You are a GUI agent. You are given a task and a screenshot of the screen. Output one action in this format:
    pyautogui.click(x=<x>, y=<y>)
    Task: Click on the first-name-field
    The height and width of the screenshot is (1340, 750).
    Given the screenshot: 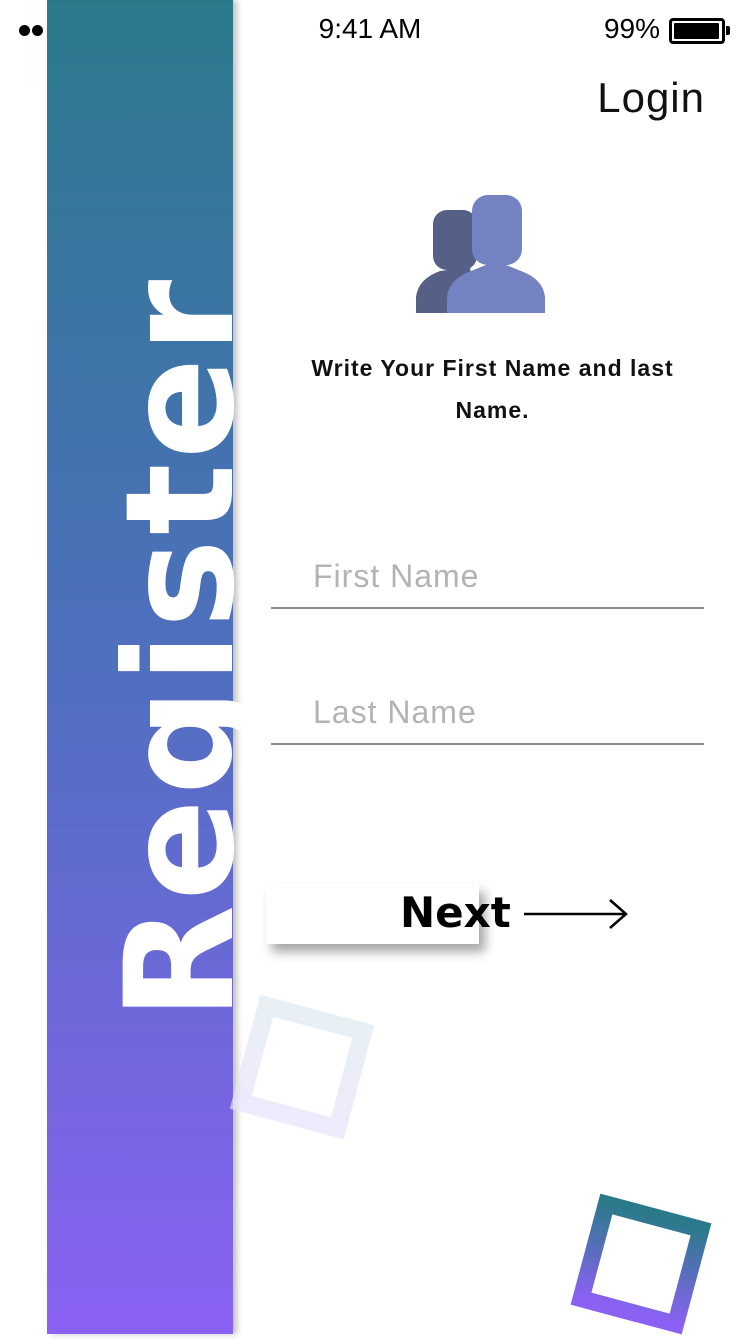 What is the action you would take?
    pyautogui.click(x=487, y=573)
    